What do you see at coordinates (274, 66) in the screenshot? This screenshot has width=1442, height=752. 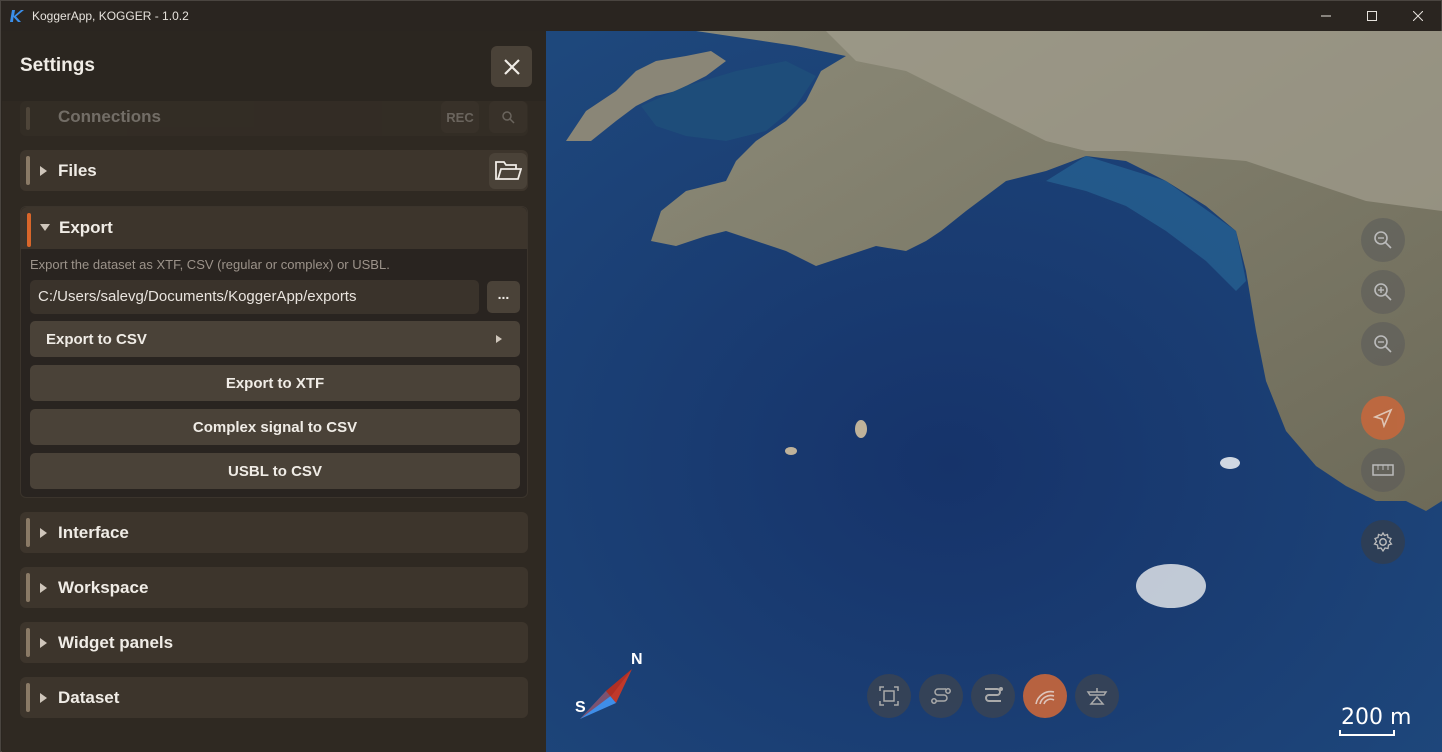 I see `settings-header: Settings` at bounding box center [274, 66].